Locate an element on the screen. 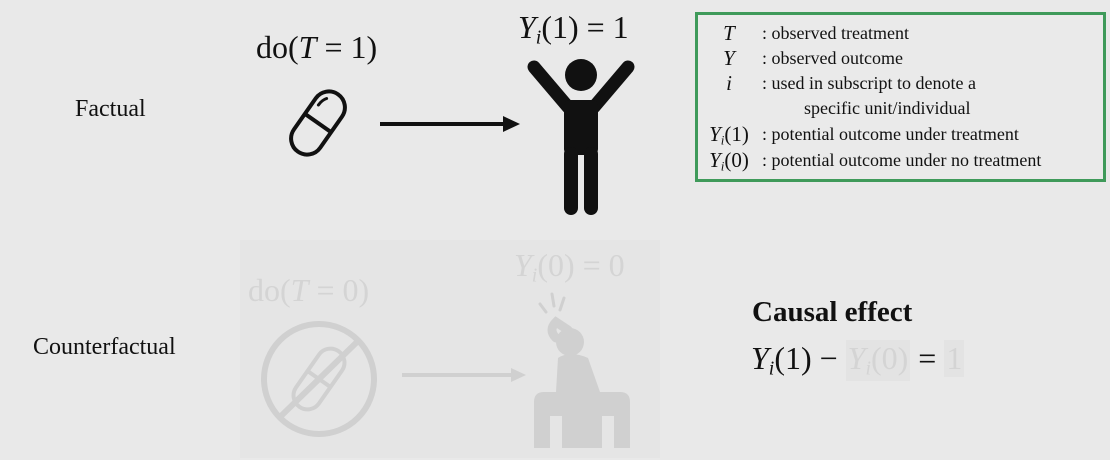 Image resolution: width=1110 pixels, height=460 pixels. counterfactual-label: Counterfactual is located at coordinates (104, 347).